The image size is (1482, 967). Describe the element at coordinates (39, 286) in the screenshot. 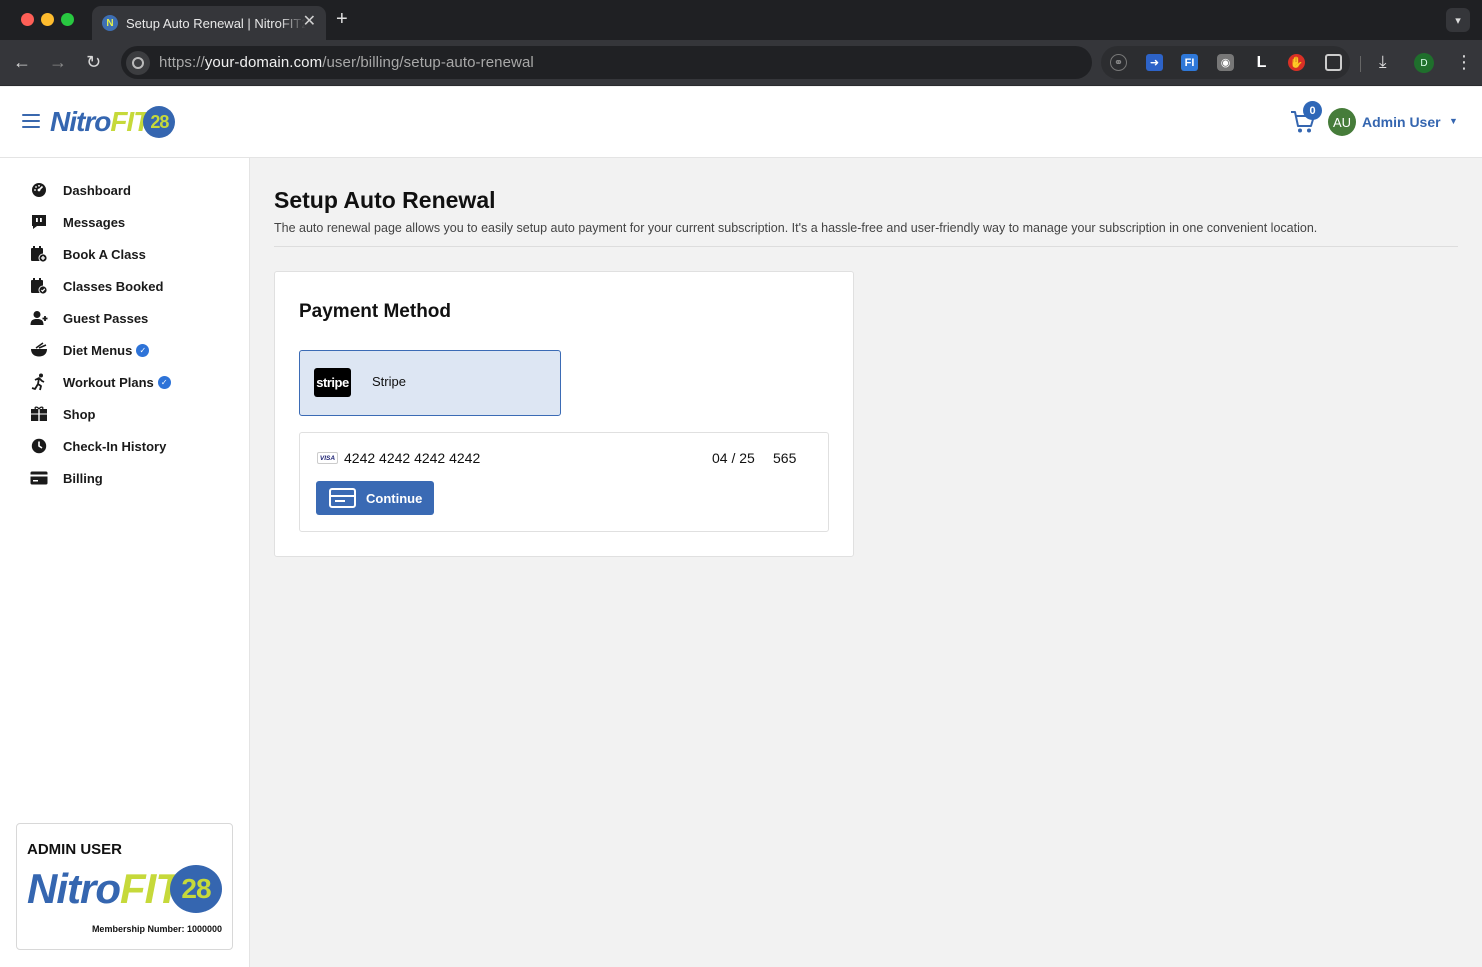

I see `calendar-check-icon` at that location.